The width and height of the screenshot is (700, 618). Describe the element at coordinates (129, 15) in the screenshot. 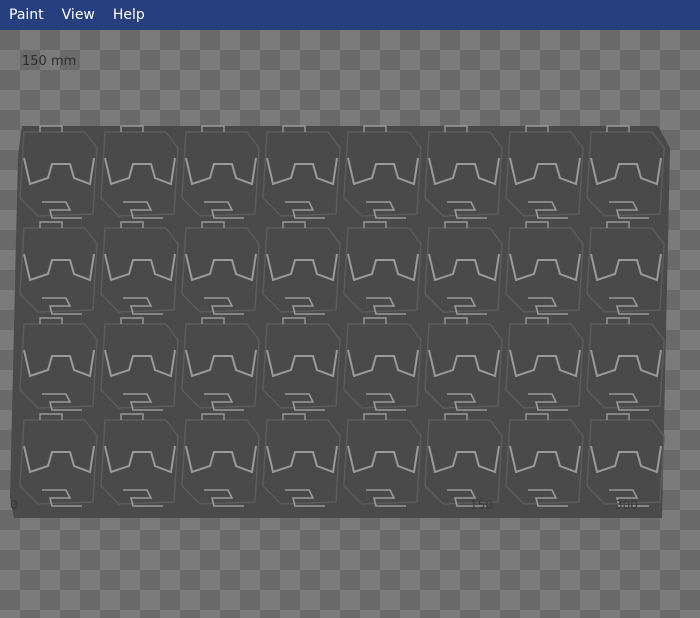

I see `menu-help: Help` at that location.